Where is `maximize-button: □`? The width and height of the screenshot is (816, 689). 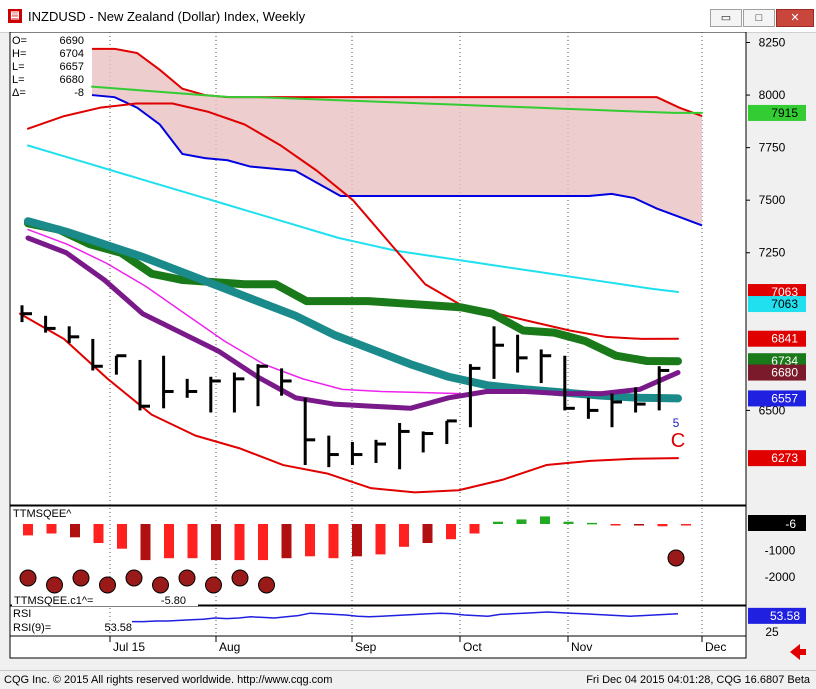
maximize-button: □ is located at coordinates (759, 18).